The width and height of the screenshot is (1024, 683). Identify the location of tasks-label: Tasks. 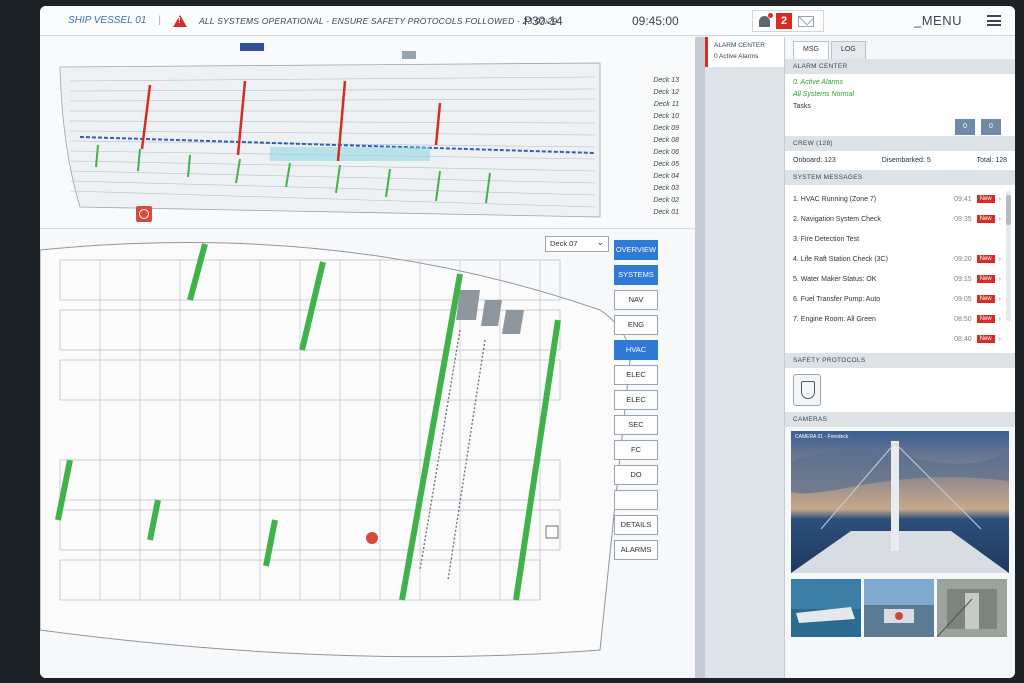
(802, 106).